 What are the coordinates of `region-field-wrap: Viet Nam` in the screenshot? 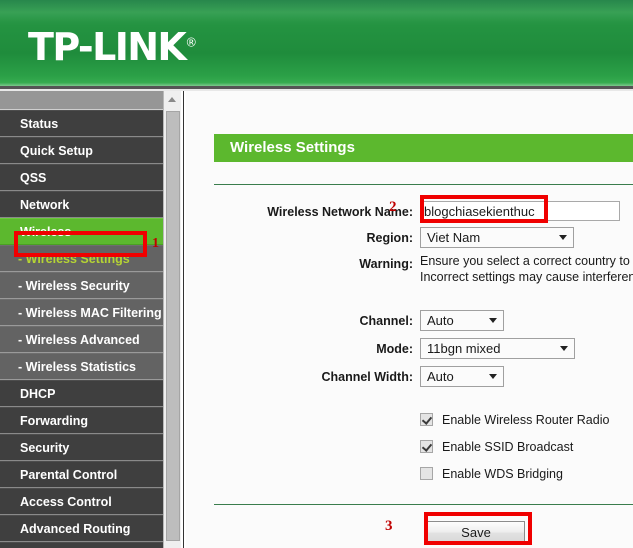 It's located at (497, 237).